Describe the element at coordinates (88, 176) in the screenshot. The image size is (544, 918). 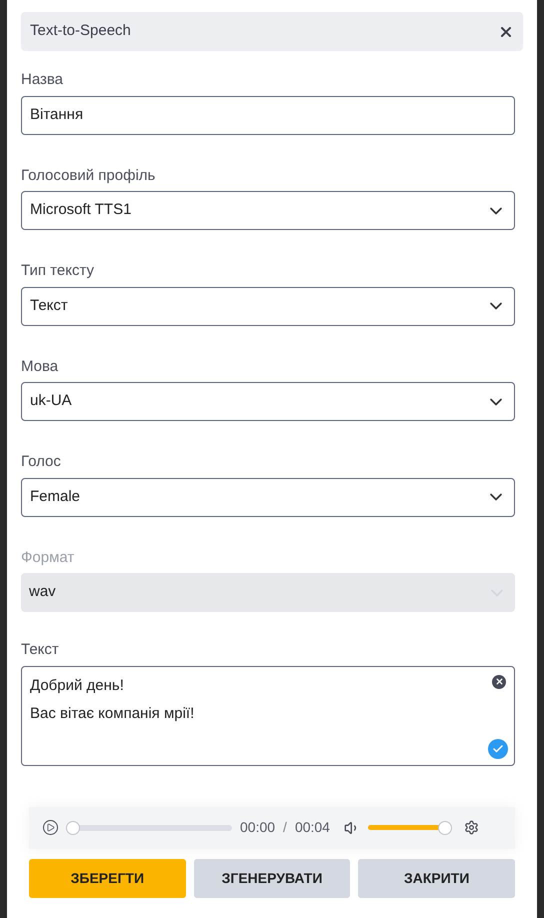
I see `field-label: Голосовий профіль` at that location.